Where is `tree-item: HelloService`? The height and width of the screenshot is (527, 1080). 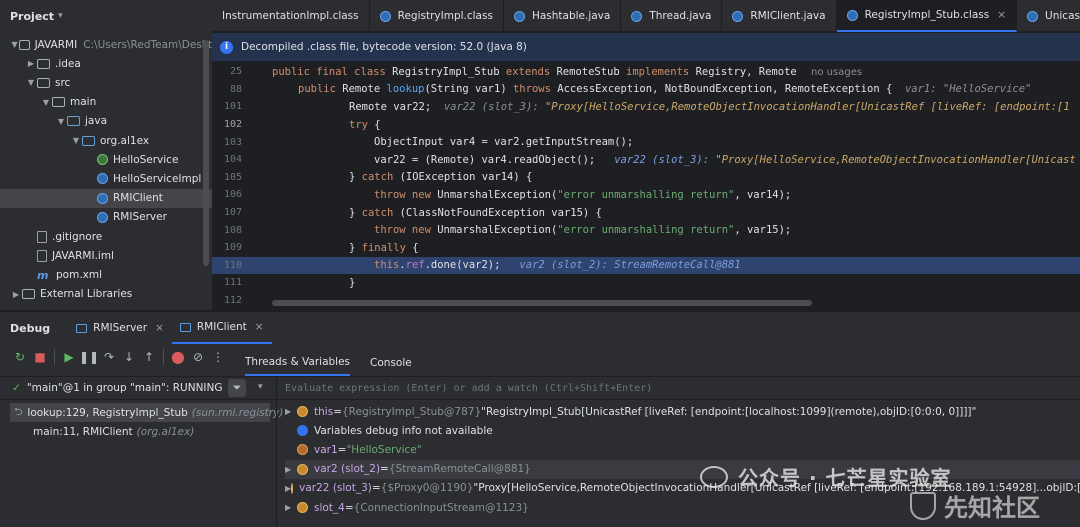
tree-item: HelloService is located at coordinates (106, 159).